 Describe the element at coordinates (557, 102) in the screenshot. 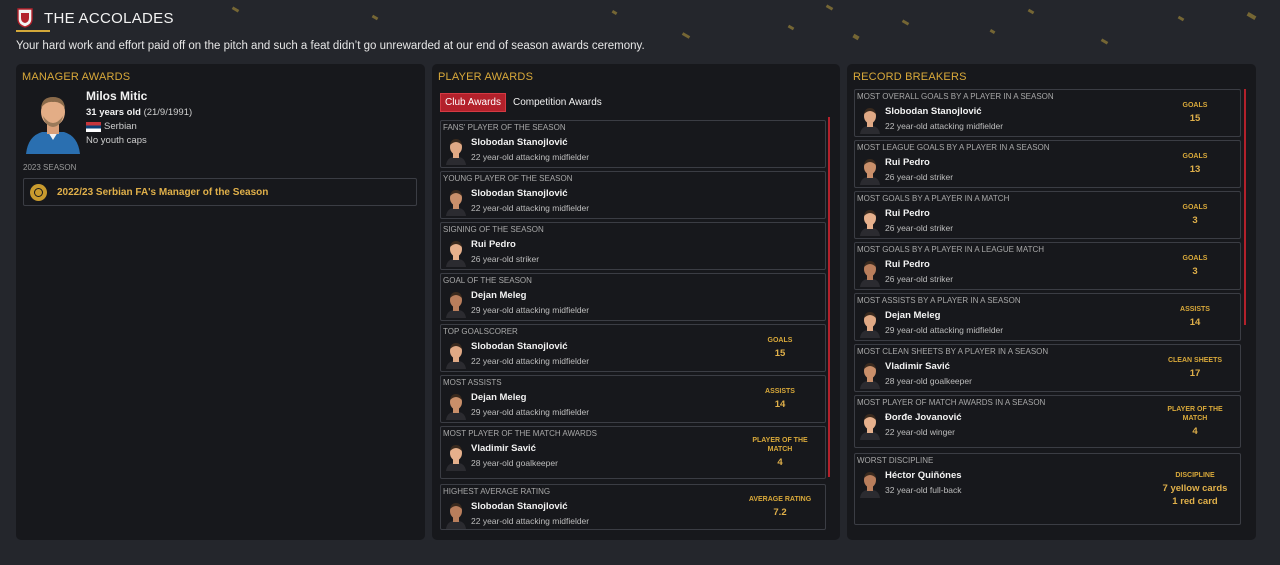

I see `tab-competition-awards: Competition Awards` at that location.